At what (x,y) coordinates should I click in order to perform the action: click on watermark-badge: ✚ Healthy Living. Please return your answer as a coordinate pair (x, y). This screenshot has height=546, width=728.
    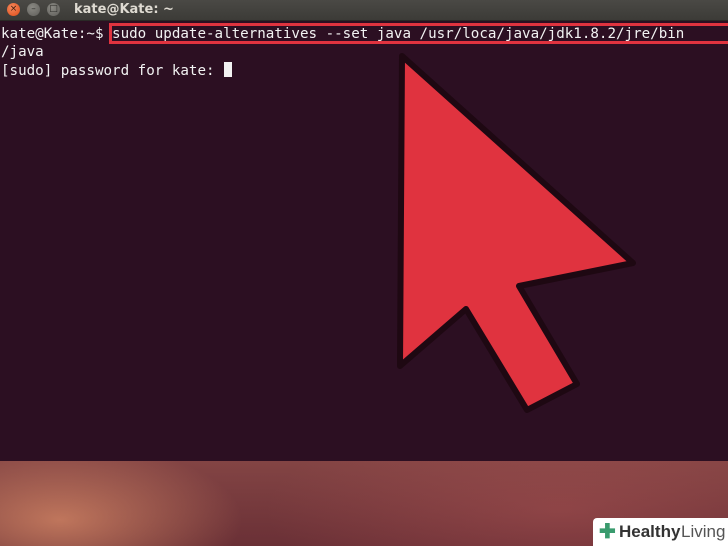
    Looking at the image, I should click on (660, 532).